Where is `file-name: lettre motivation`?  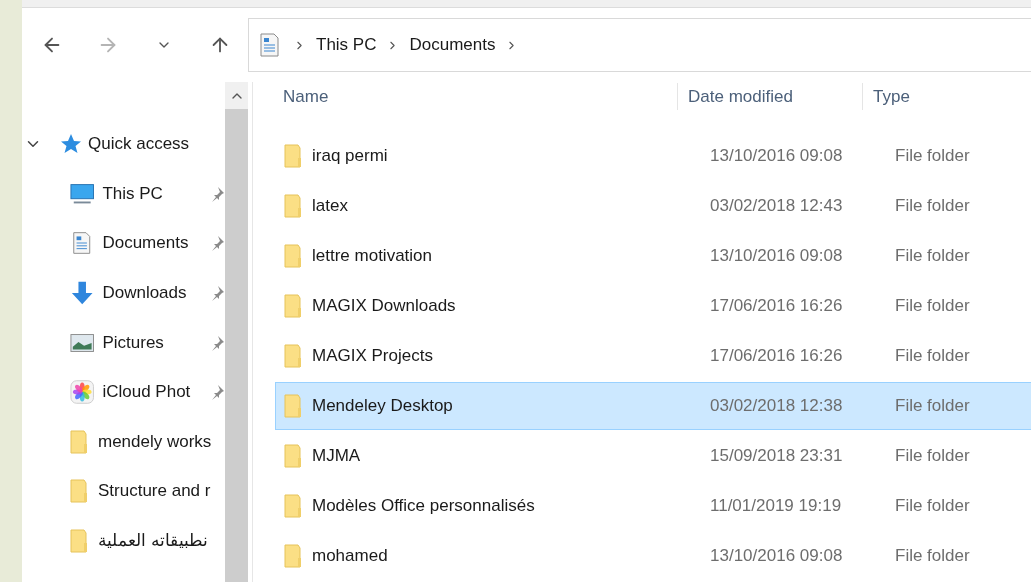 file-name: lettre motivation is located at coordinates (372, 256).